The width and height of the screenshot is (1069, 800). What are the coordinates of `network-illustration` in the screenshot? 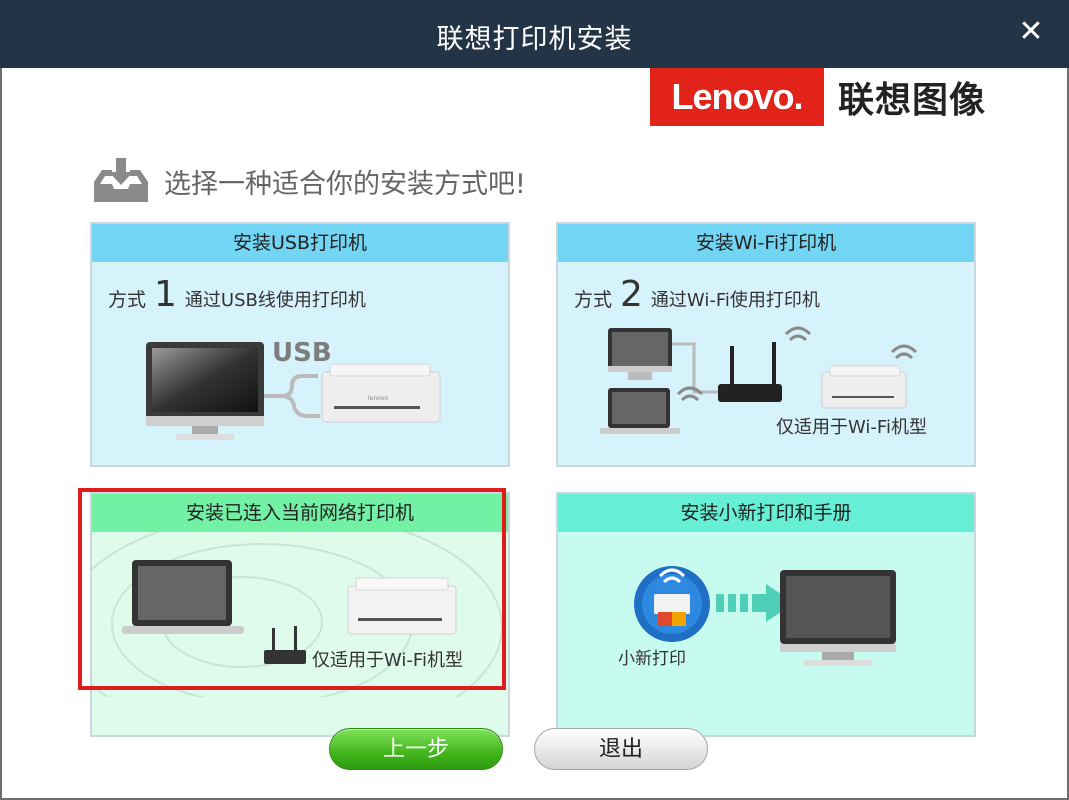 It's located at (297, 614).